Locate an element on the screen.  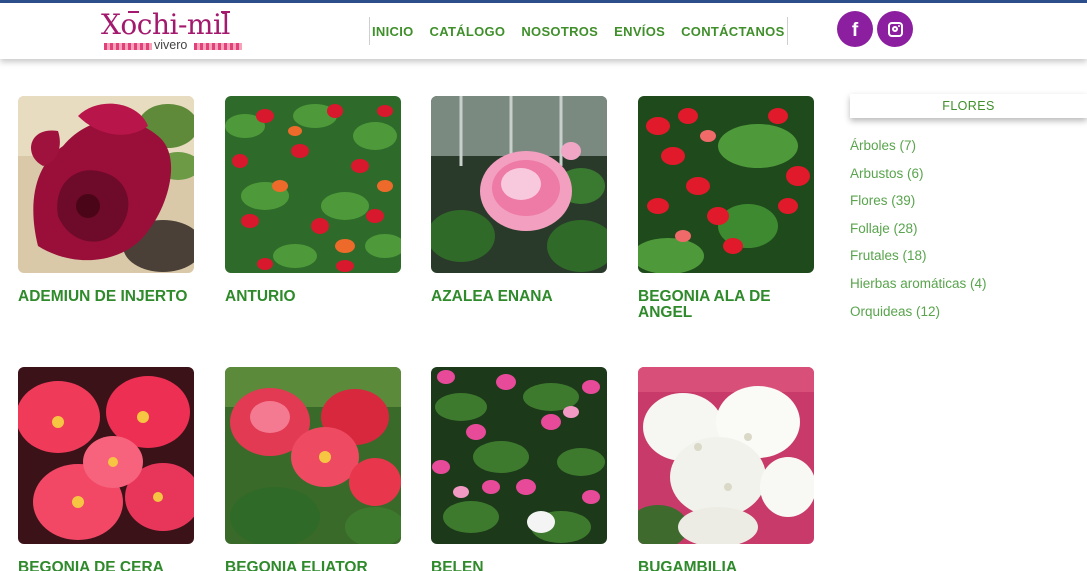
product-card: AZALEA ENANA is located at coordinates (519, 200).